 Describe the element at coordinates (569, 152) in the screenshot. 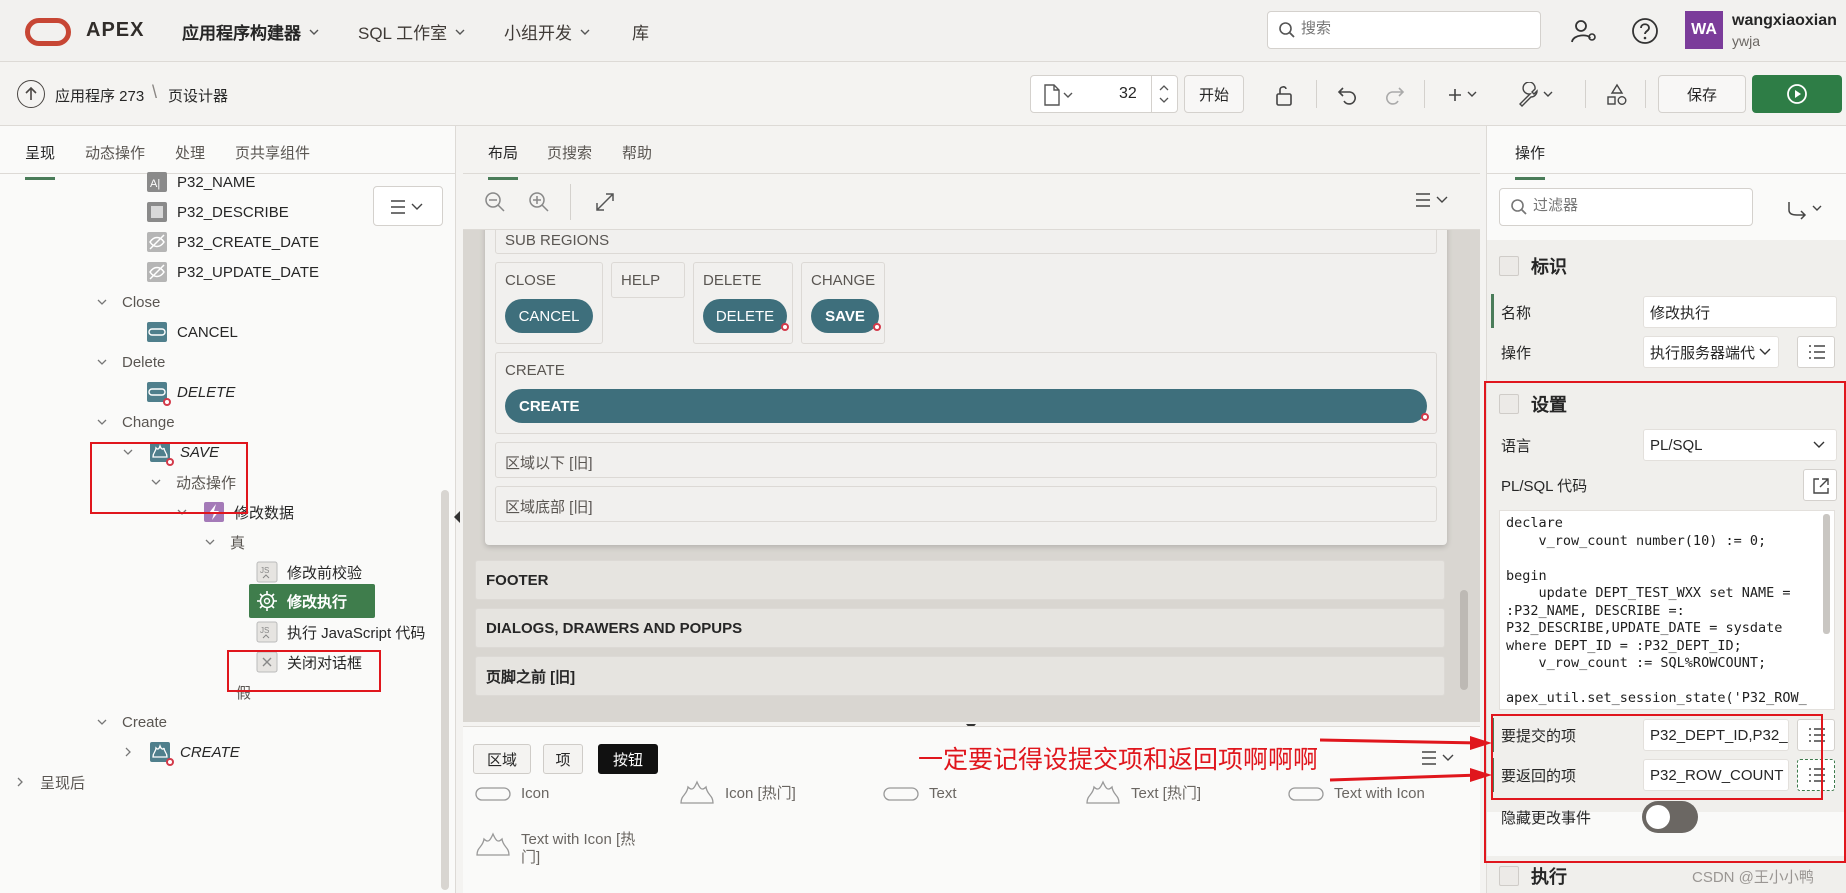

I see `tab-page-search: 页搜索` at that location.